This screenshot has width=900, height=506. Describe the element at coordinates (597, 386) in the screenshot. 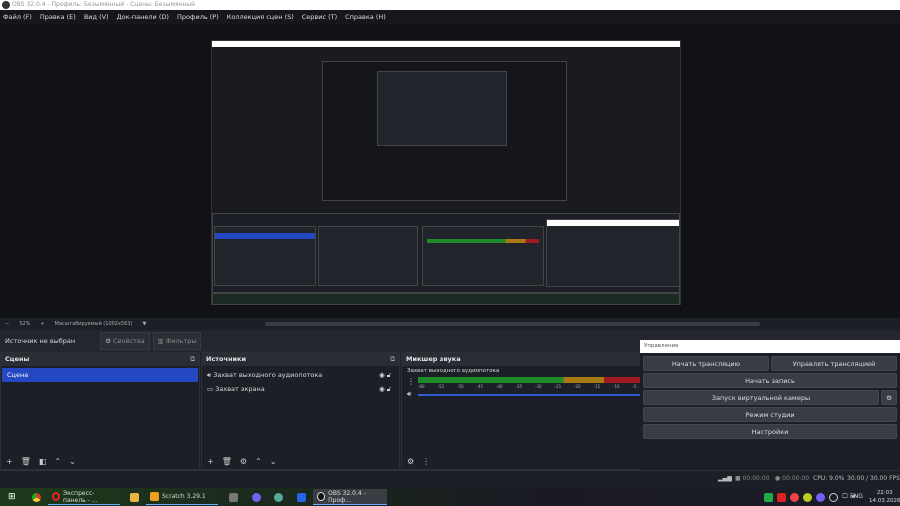

I see `meter-tick-label: -15` at that location.